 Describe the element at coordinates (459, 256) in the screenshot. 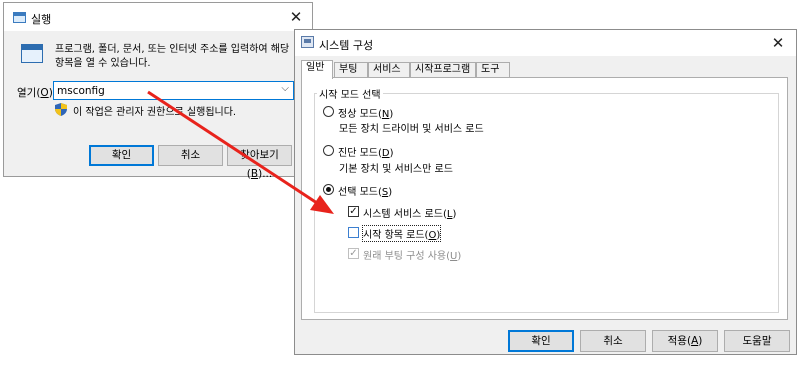

I see `use-original-boot-end: )` at that location.